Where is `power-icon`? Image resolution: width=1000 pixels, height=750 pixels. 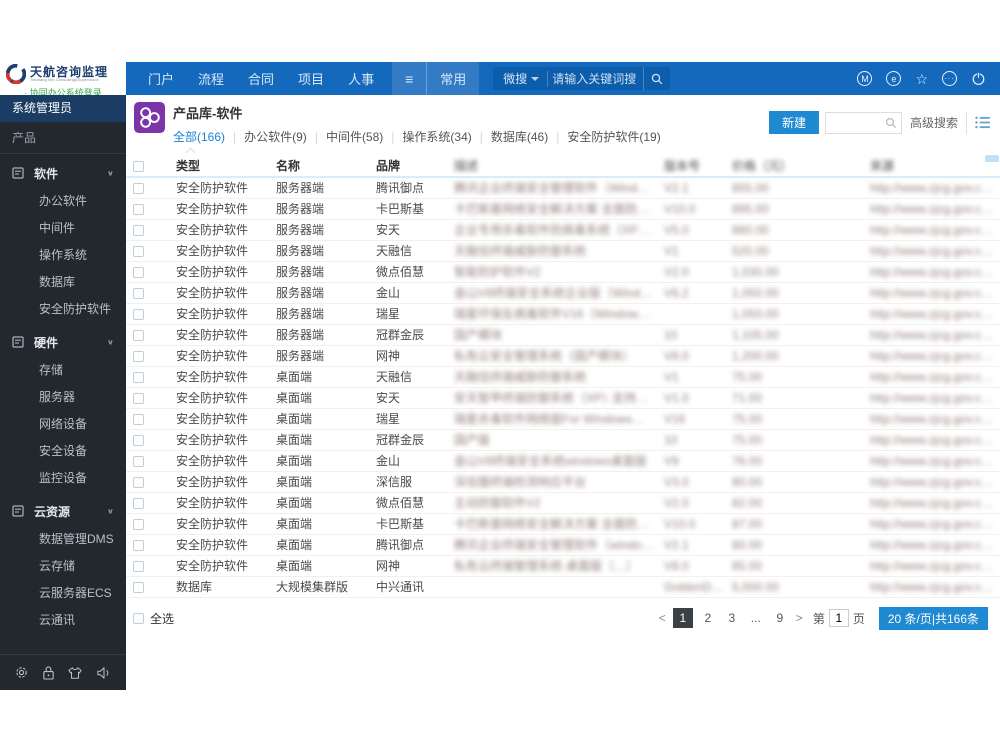 power-icon is located at coordinates (978, 78).